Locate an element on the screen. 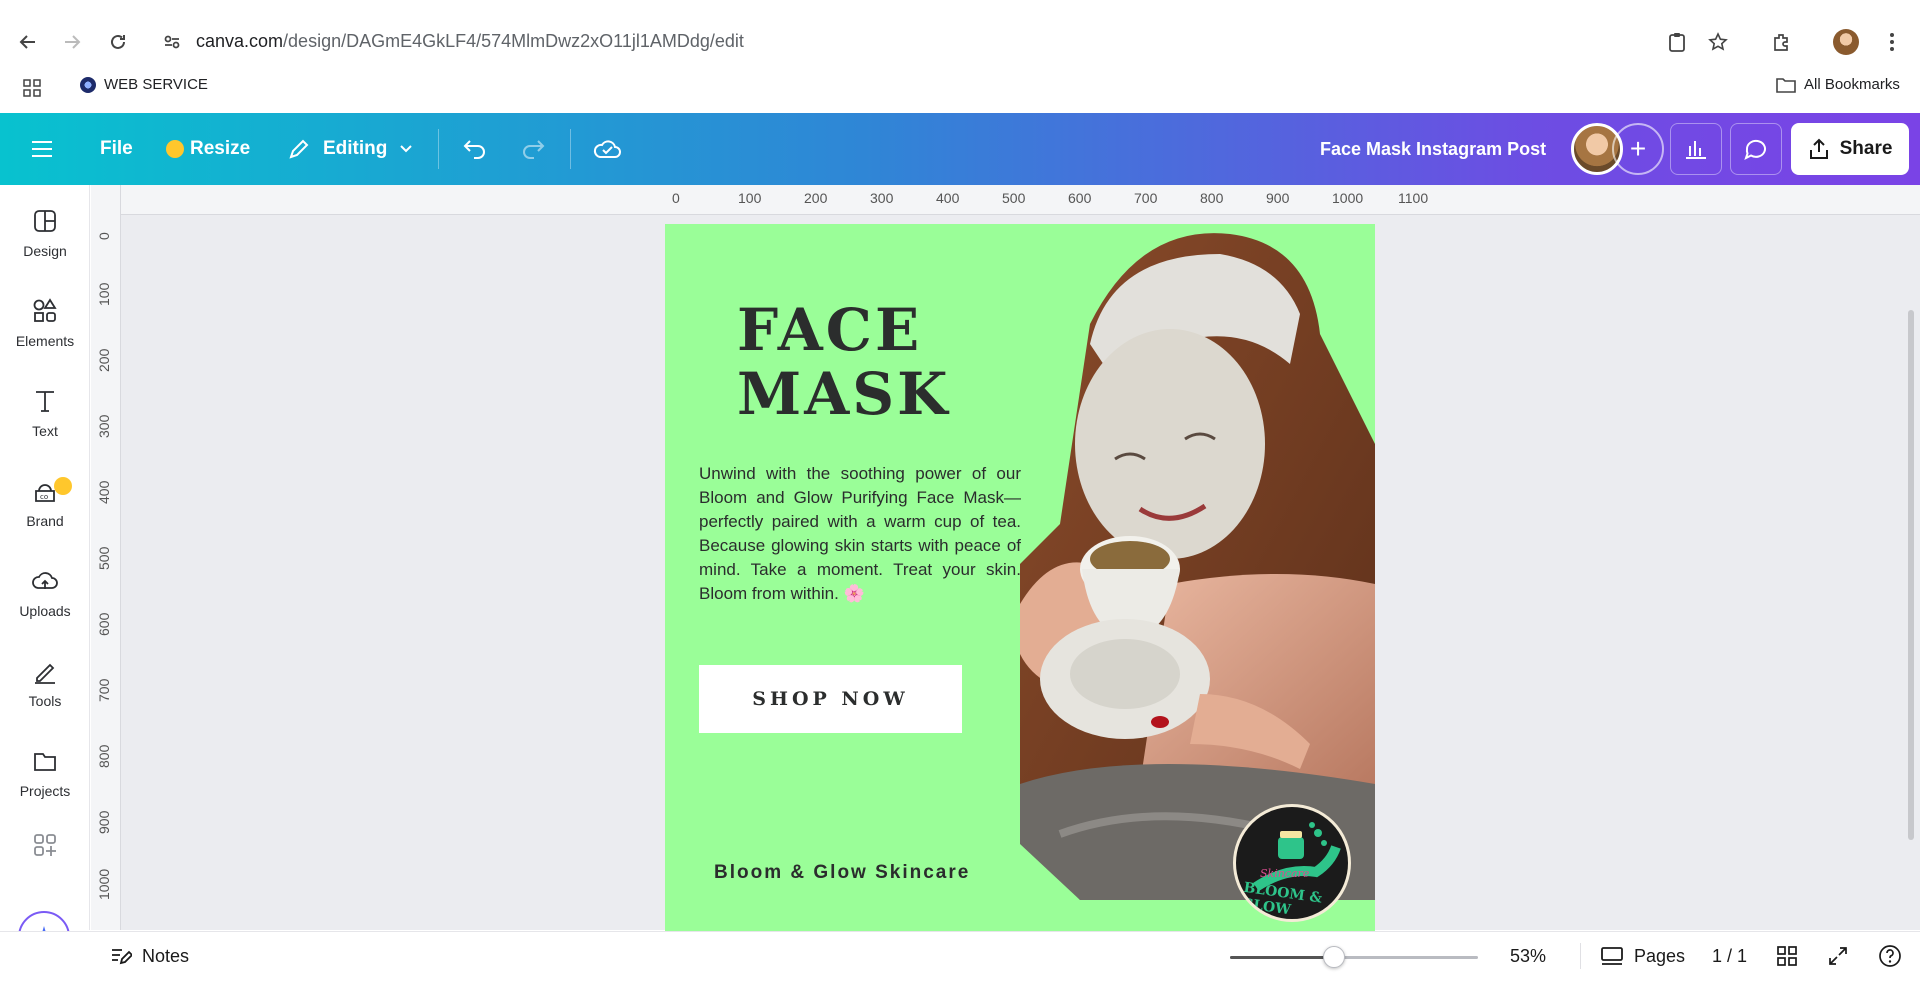 This screenshot has width=1920, height=981. redo-icon is located at coordinates (533, 149).